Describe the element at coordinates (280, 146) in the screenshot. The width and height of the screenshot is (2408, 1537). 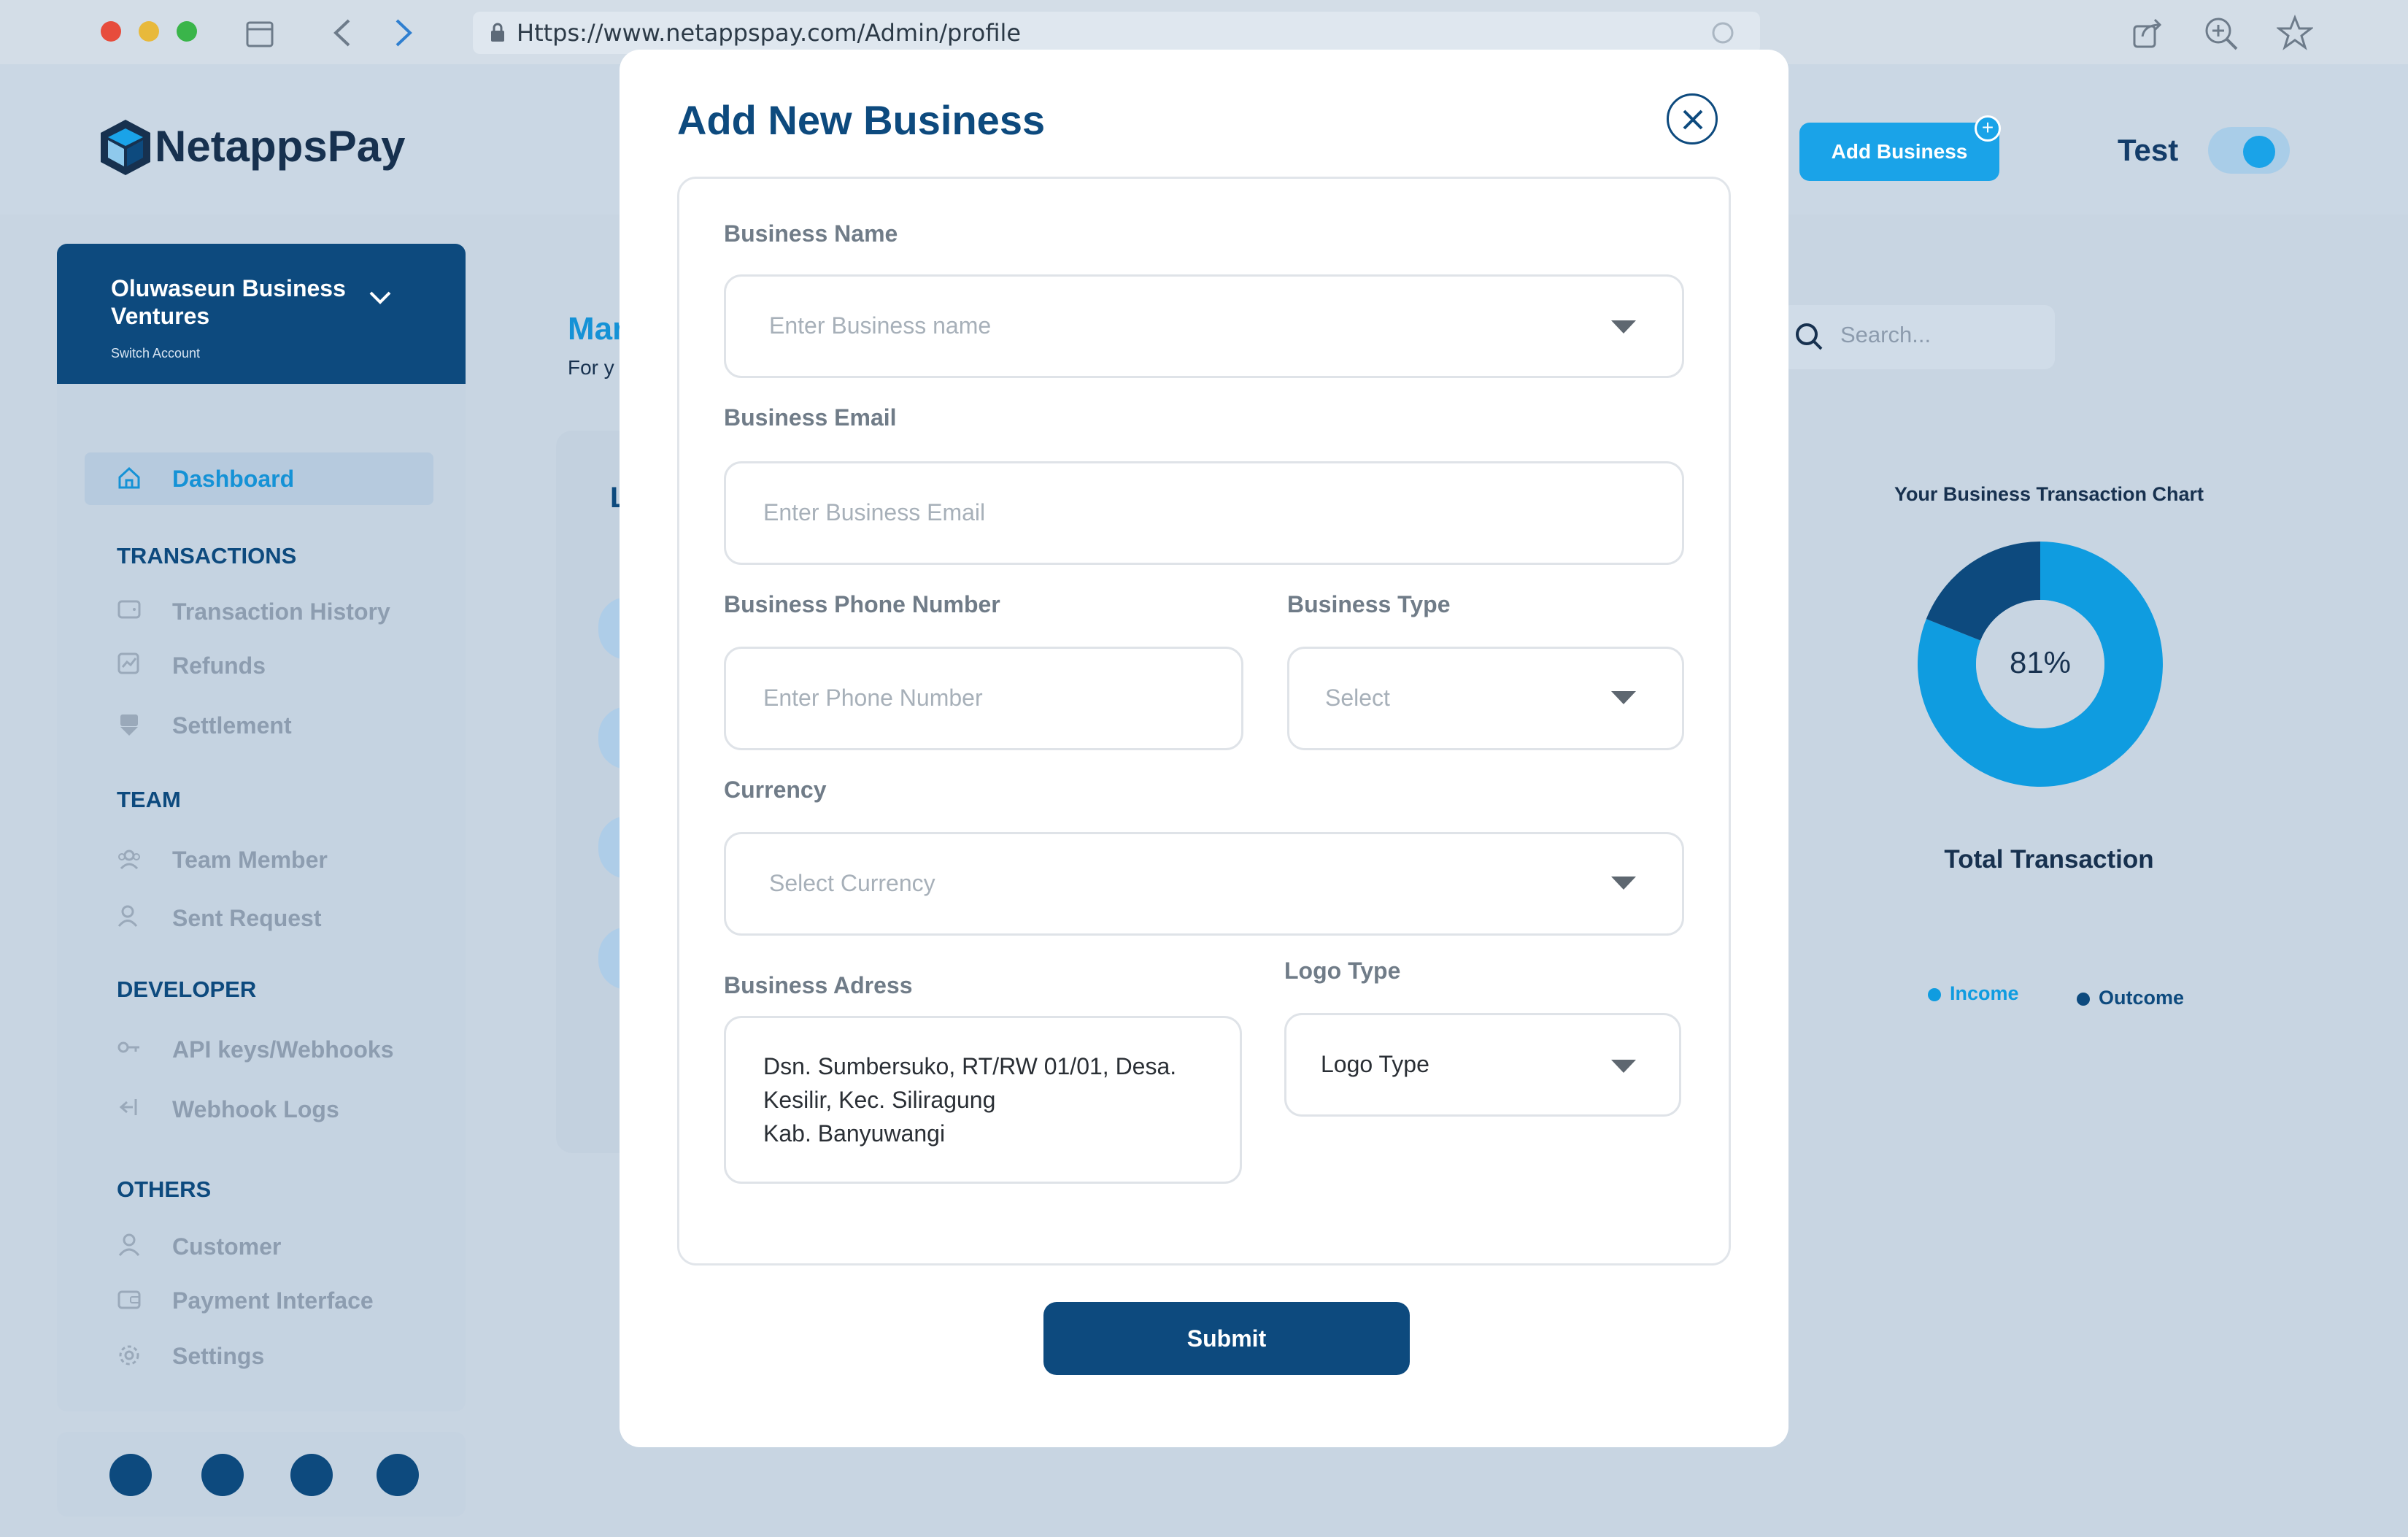
I see `brand-name: NetappsPay` at that location.